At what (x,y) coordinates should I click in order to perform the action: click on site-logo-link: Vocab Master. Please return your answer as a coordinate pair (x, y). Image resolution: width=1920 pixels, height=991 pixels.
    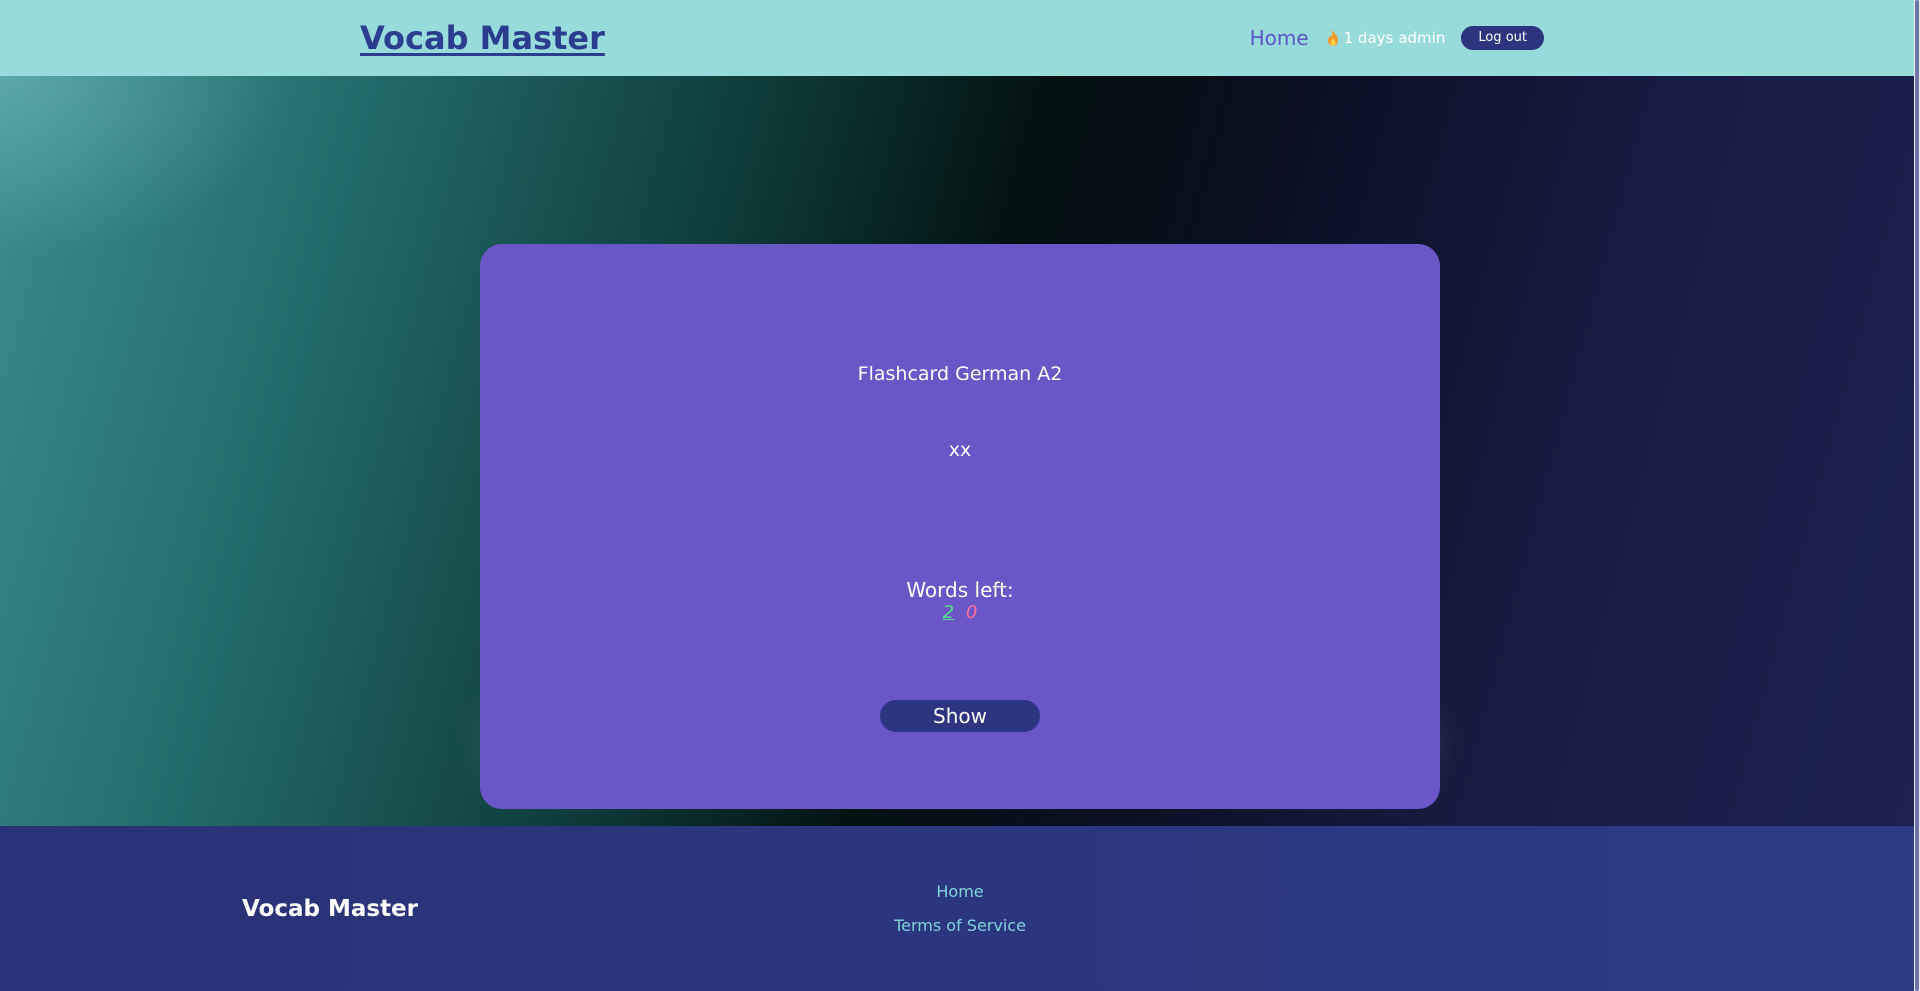
    Looking at the image, I should click on (482, 38).